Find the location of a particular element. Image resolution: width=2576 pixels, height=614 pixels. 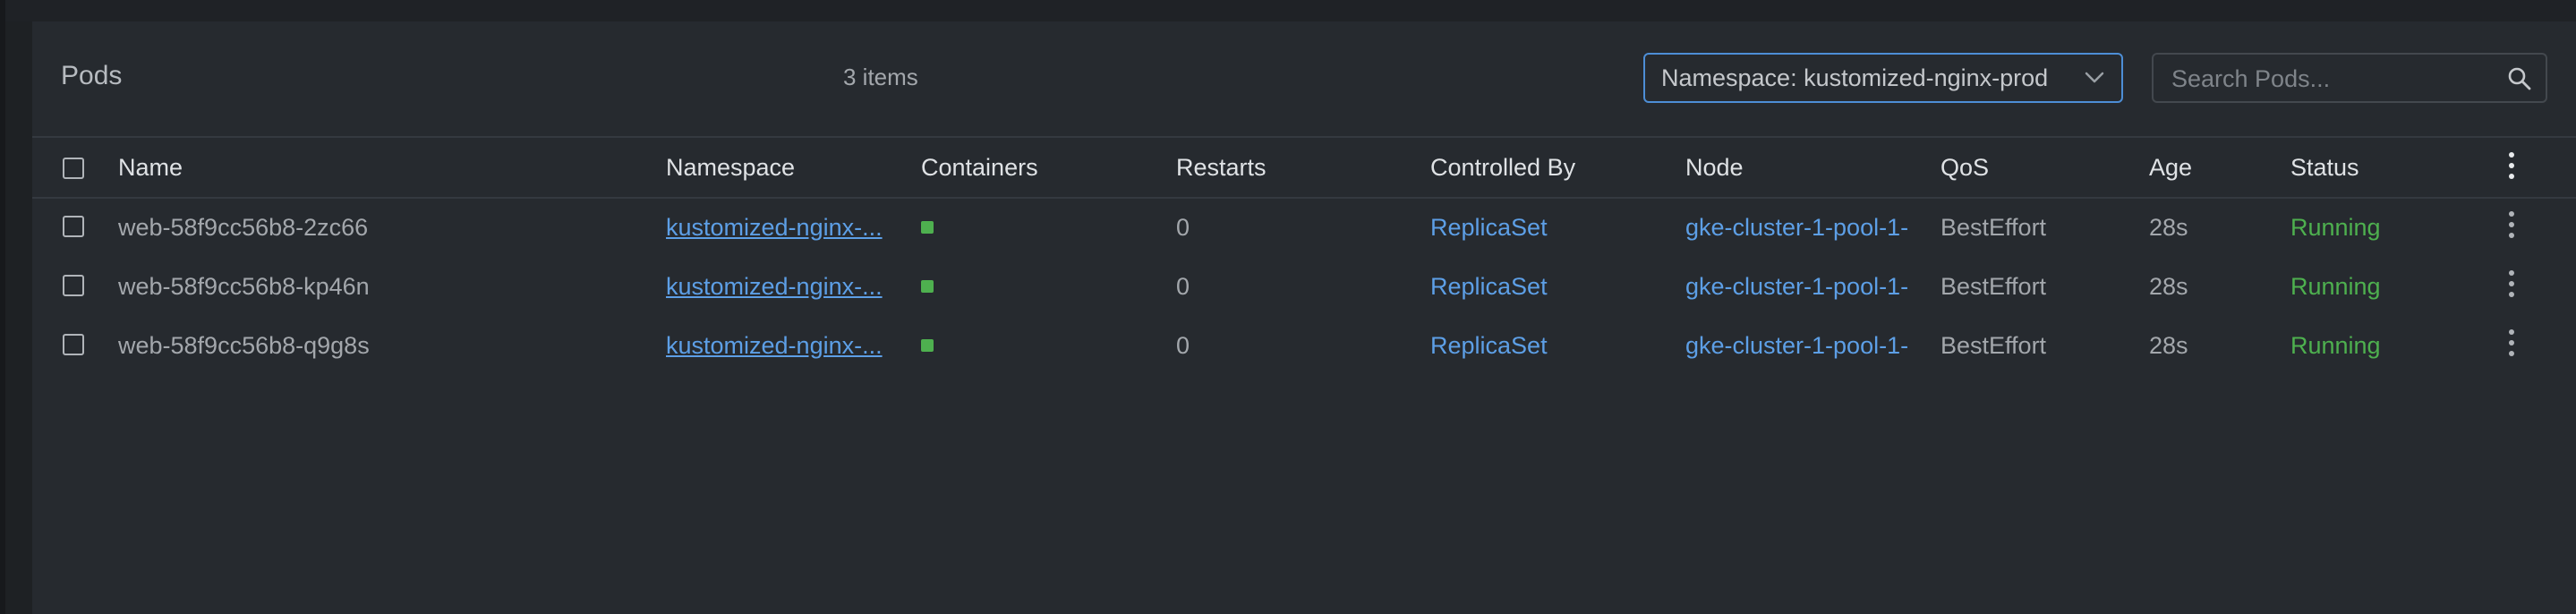

pod-name: web-58f9cc56b8-q9g8s is located at coordinates (244, 345).